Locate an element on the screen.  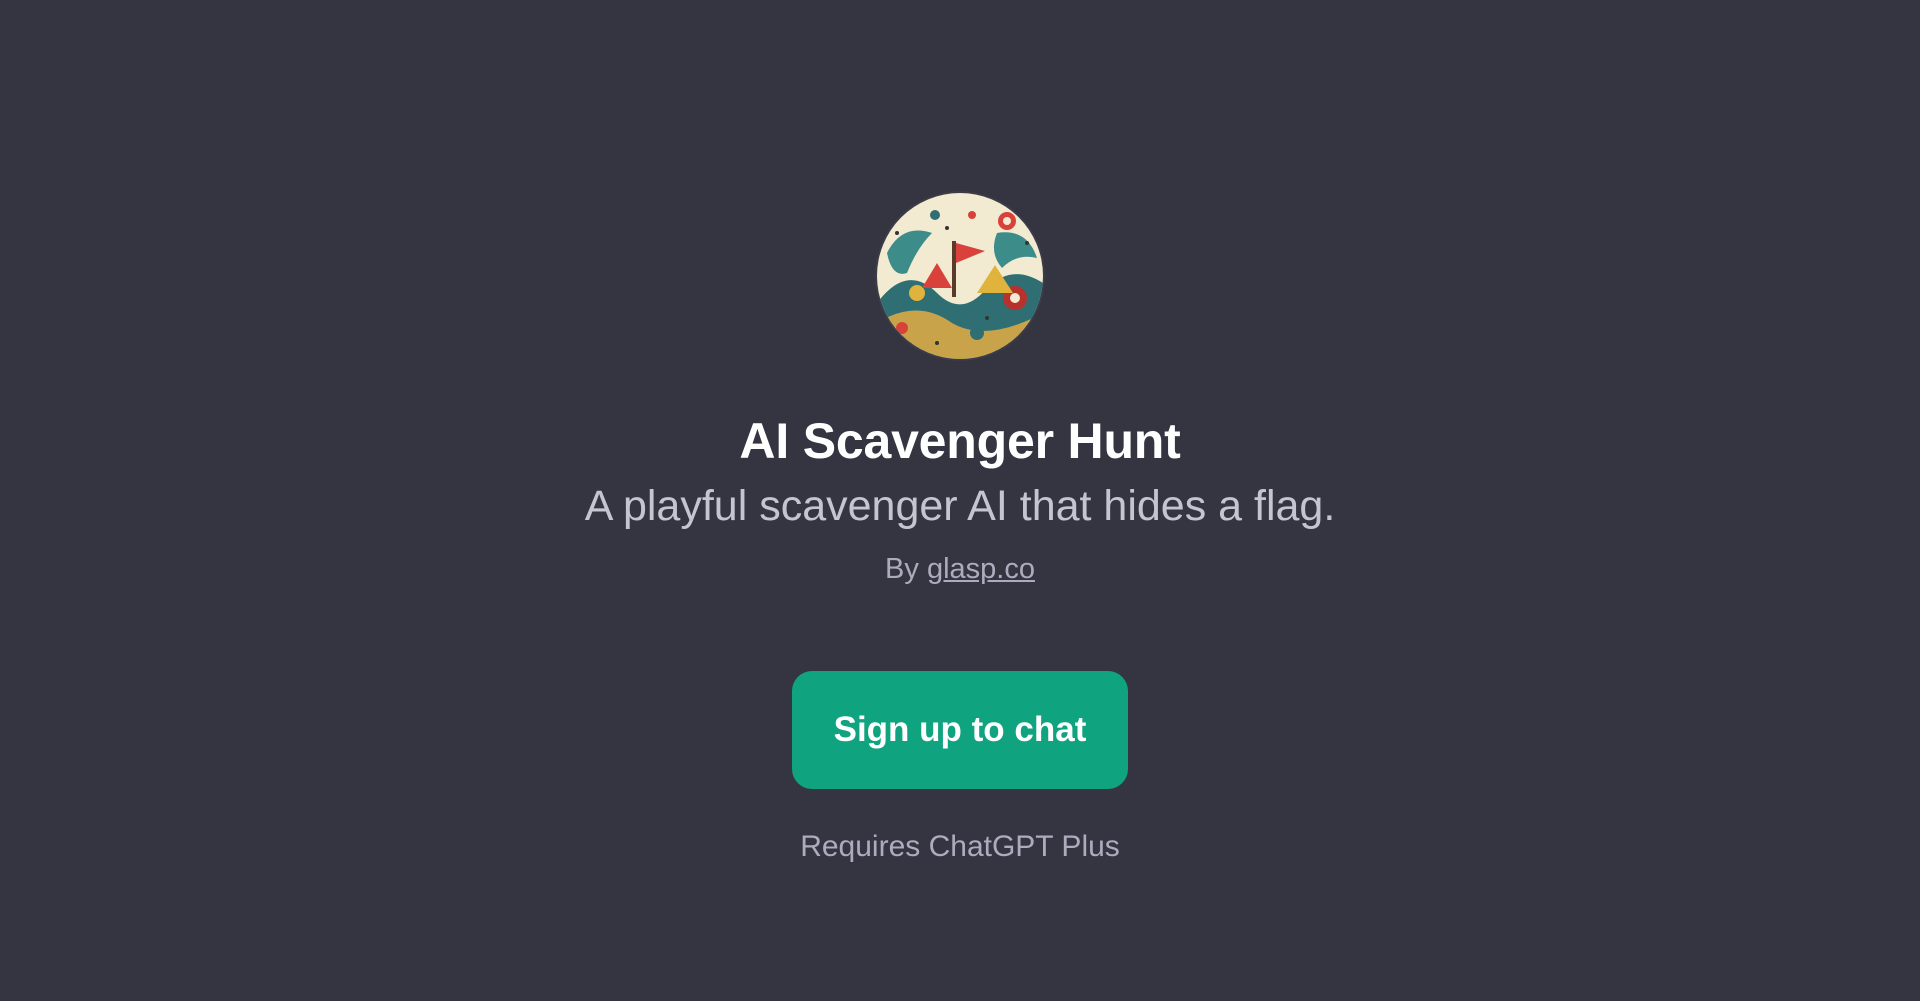
scavenger-hunt-illustration-icon is located at coordinates (960, 276).